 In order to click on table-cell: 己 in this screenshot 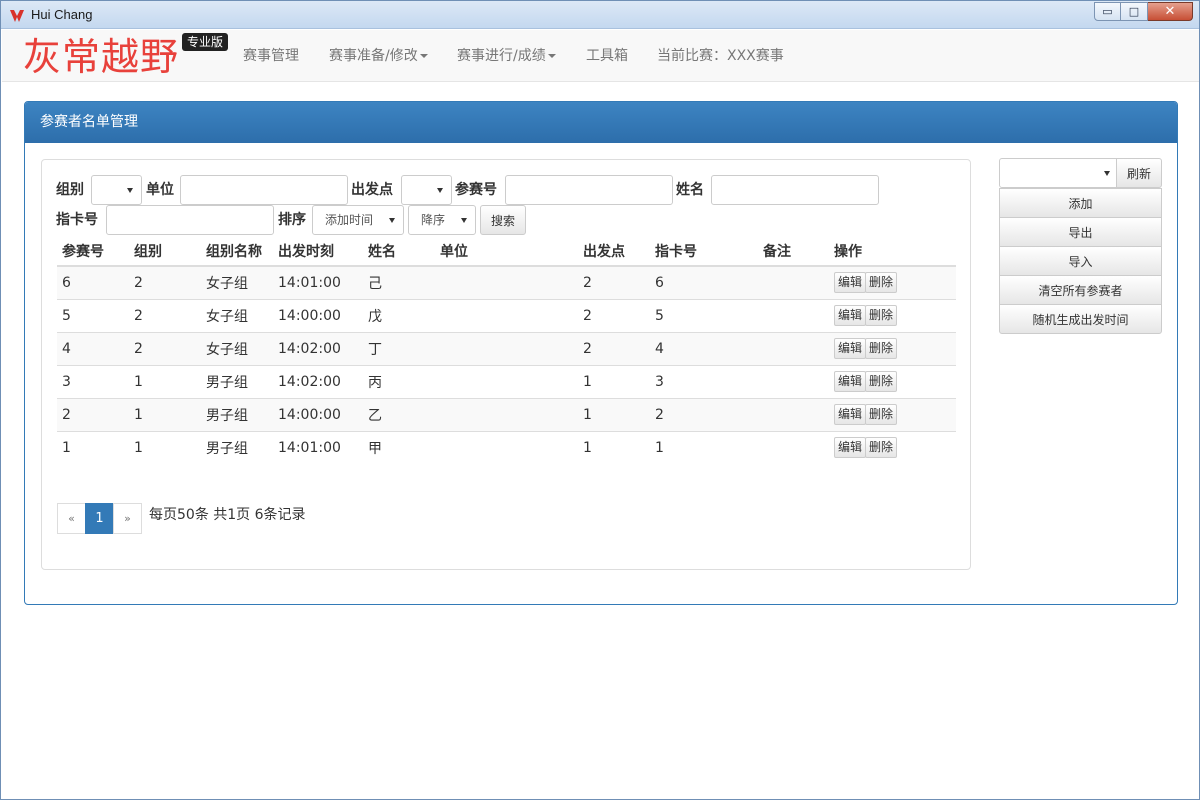, I will do `click(399, 282)`.